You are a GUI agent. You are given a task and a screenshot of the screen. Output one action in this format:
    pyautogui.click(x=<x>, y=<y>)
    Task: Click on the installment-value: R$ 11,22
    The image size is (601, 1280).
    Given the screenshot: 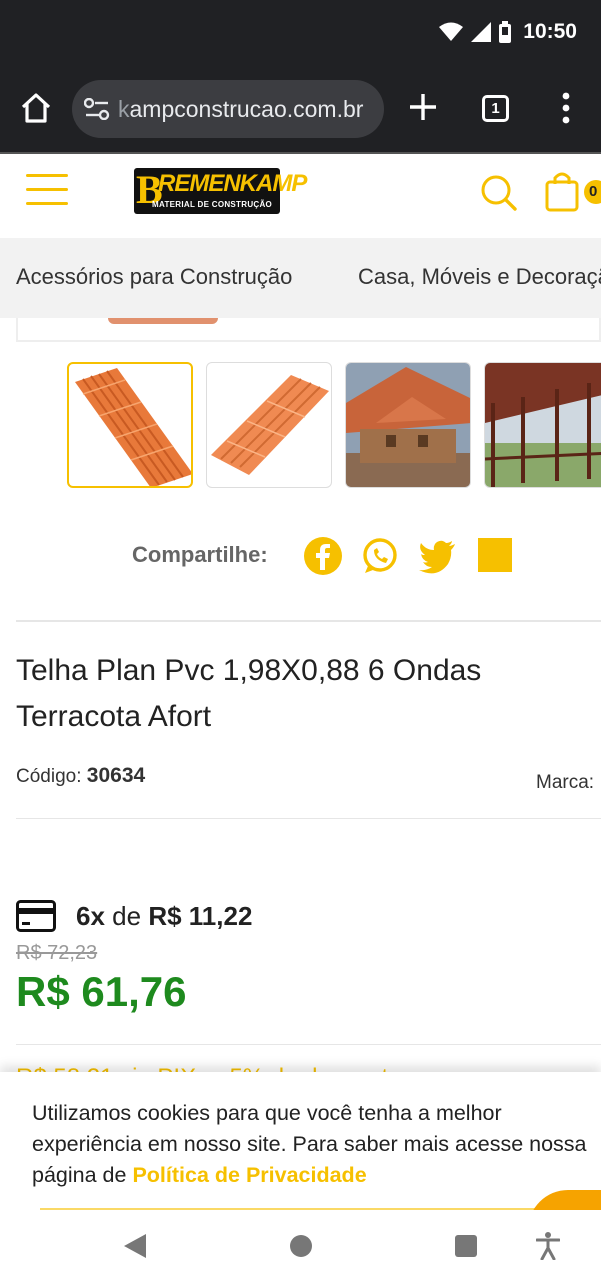 What is the action you would take?
    pyautogui.click(x=200, y=915)
    